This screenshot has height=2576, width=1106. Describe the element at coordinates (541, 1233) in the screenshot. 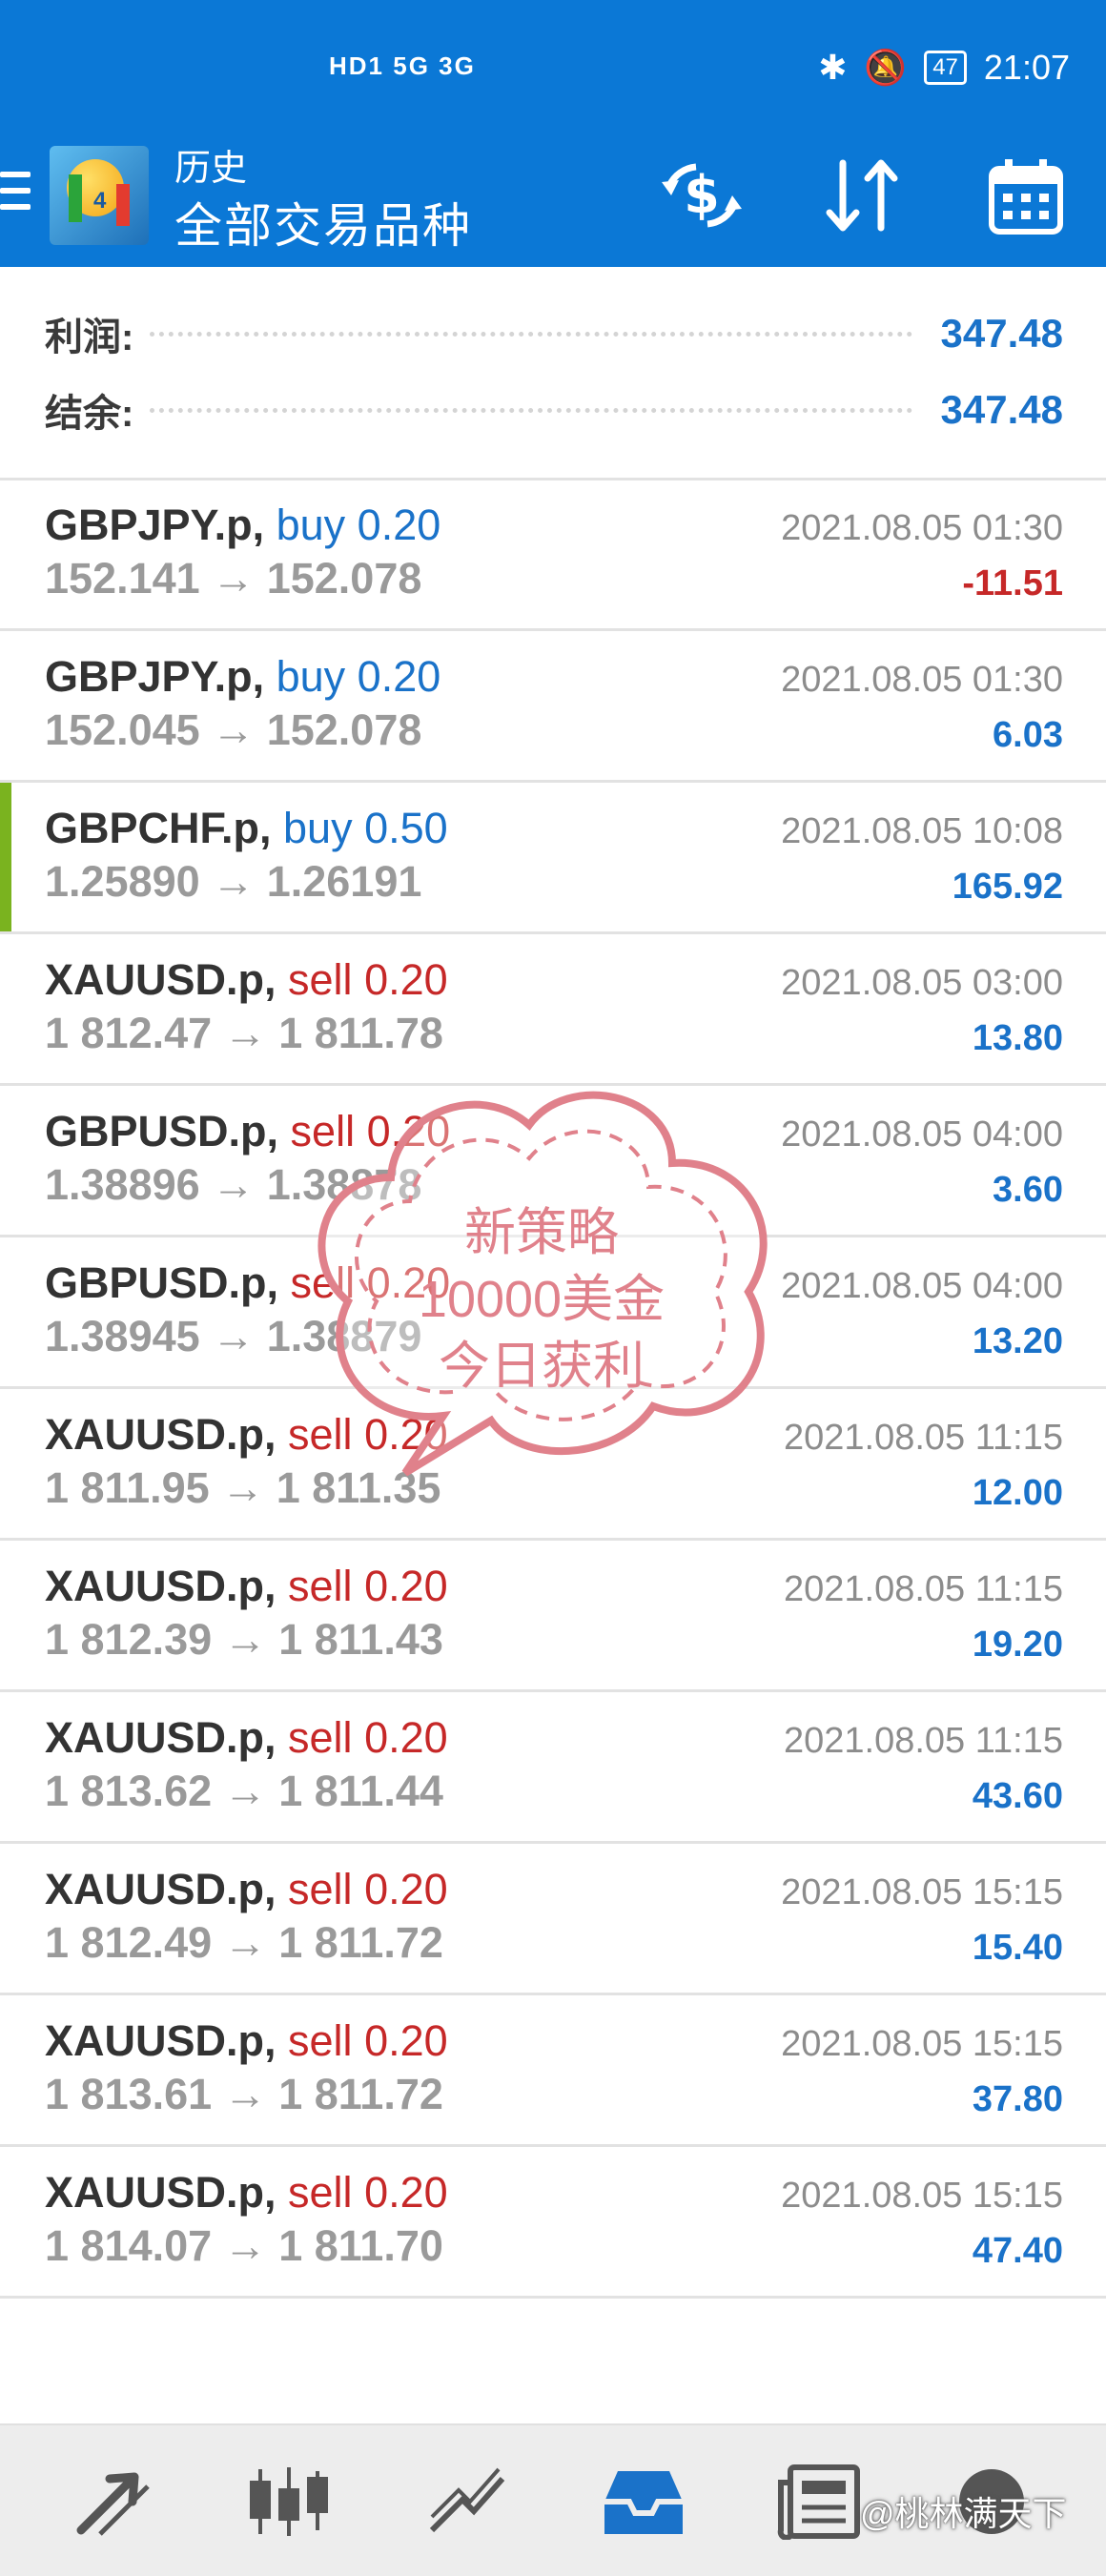

I see `stamp-line-1: 新策略` at that location.